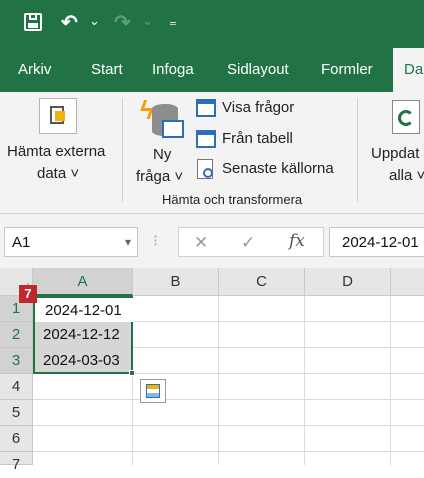 The height and width of the screenshot is (478, 424). Describe the element at coordinates (16, 361) in the screenshot. I see `row-header-3: 3` at that location.